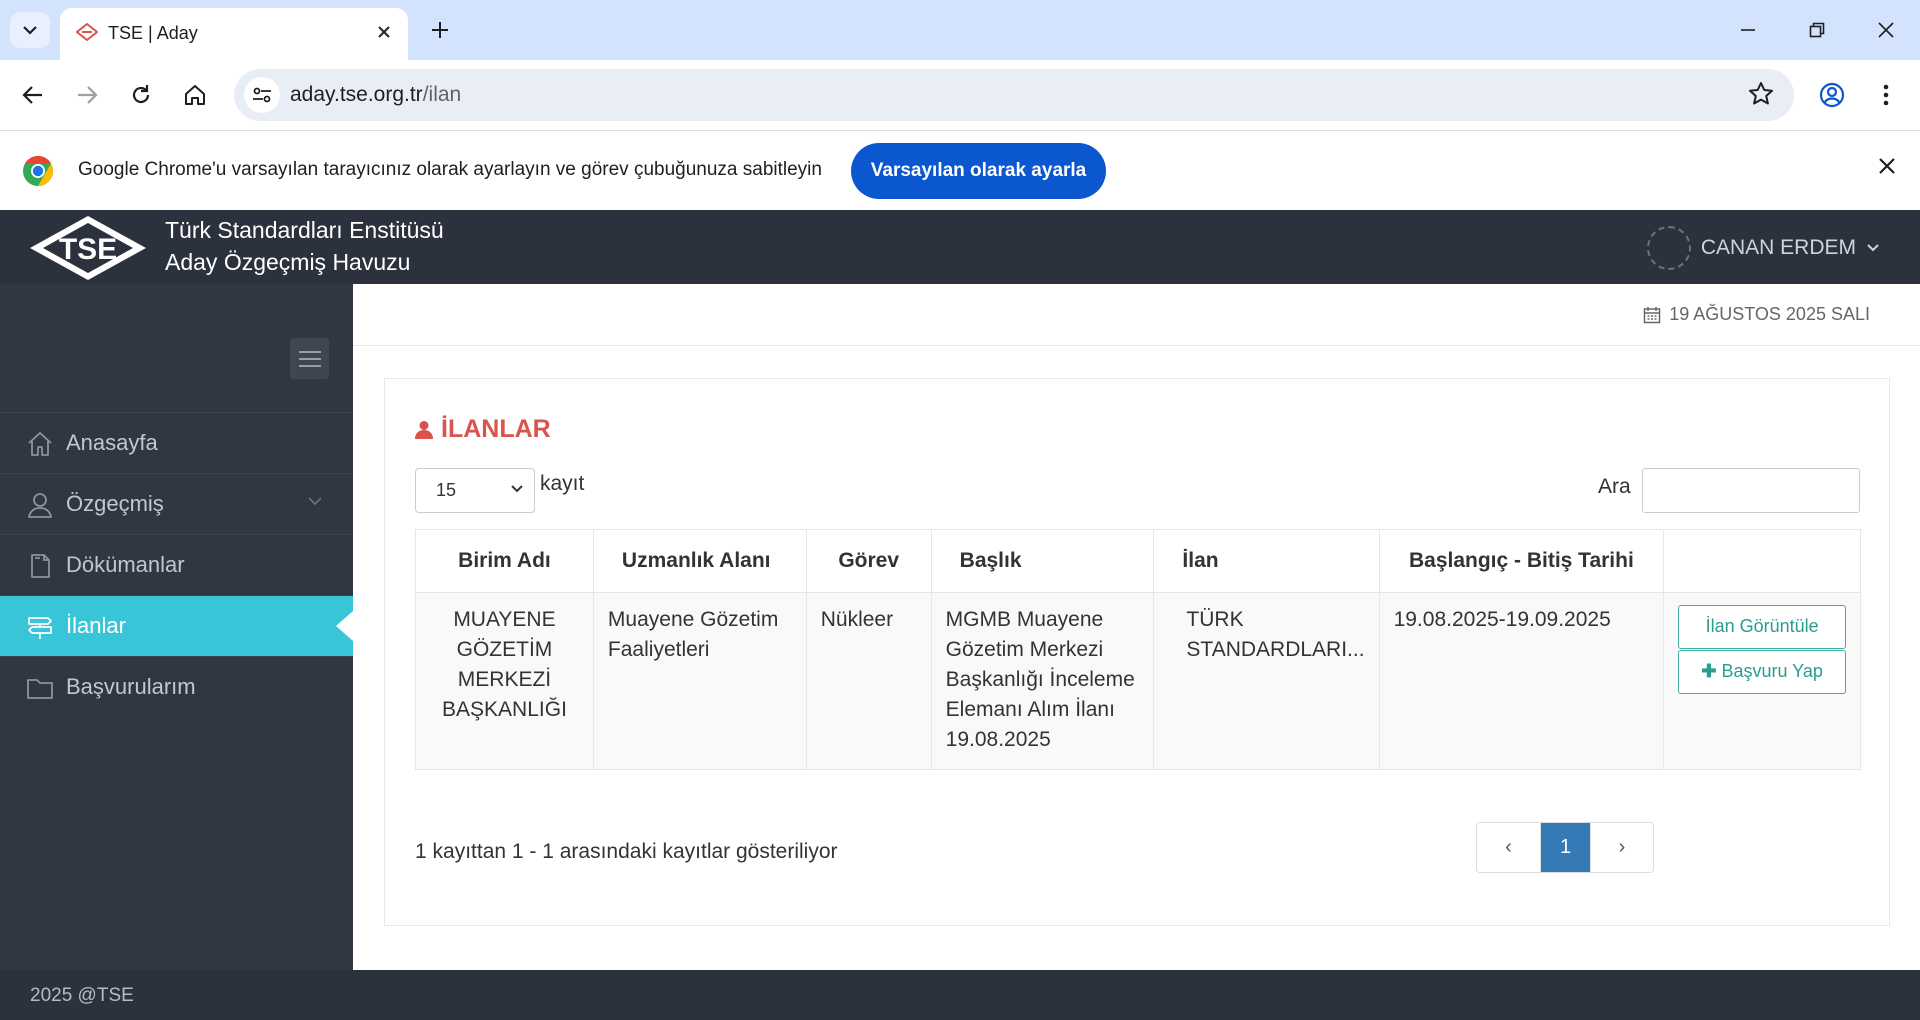 This screenshot has width=1920, height=1020. What do you see at coordinates (1508, 847) in the screenshot?
I see `pagination-prev-button: ‹` at bounding box center [1508, 847].